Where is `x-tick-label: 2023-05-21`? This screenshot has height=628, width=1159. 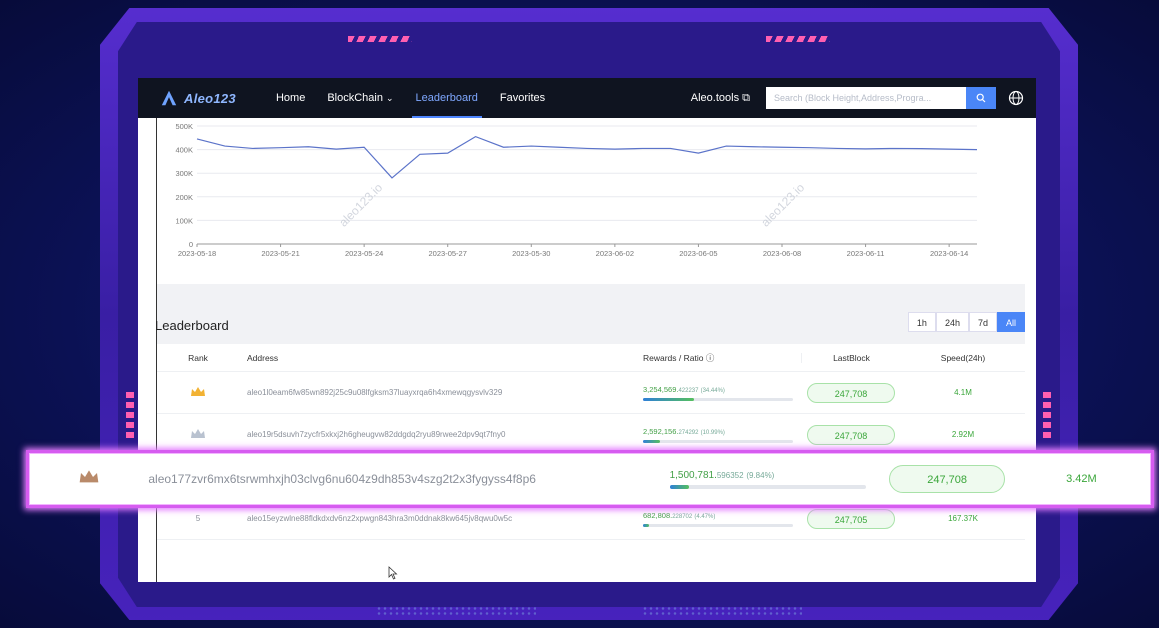 x-tick-label: 2023-05-21 is located at coordinates (280, 253).